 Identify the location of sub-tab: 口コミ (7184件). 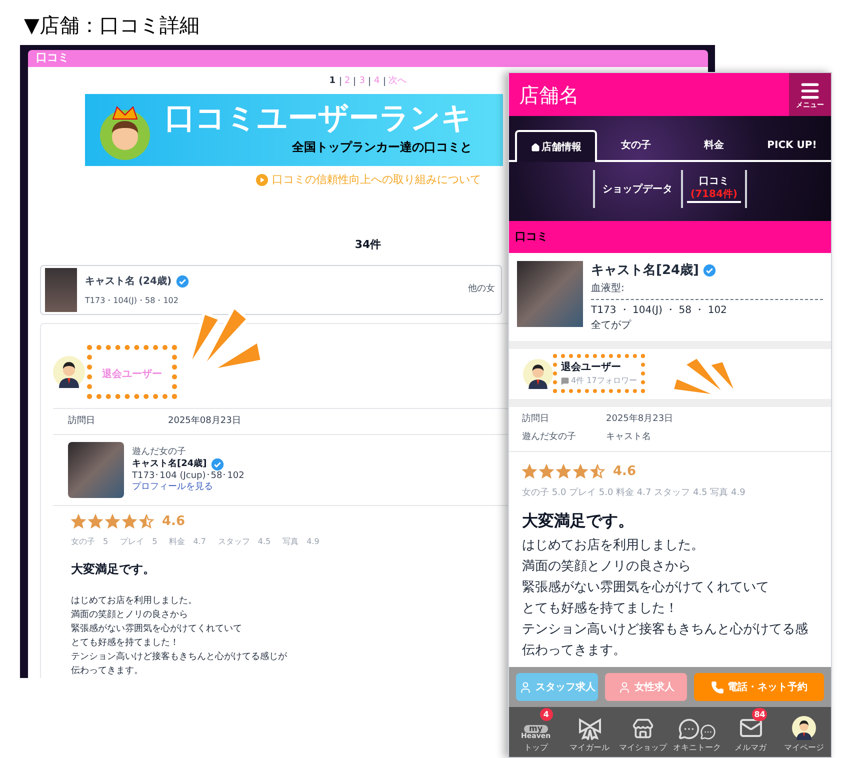
(714, 189).